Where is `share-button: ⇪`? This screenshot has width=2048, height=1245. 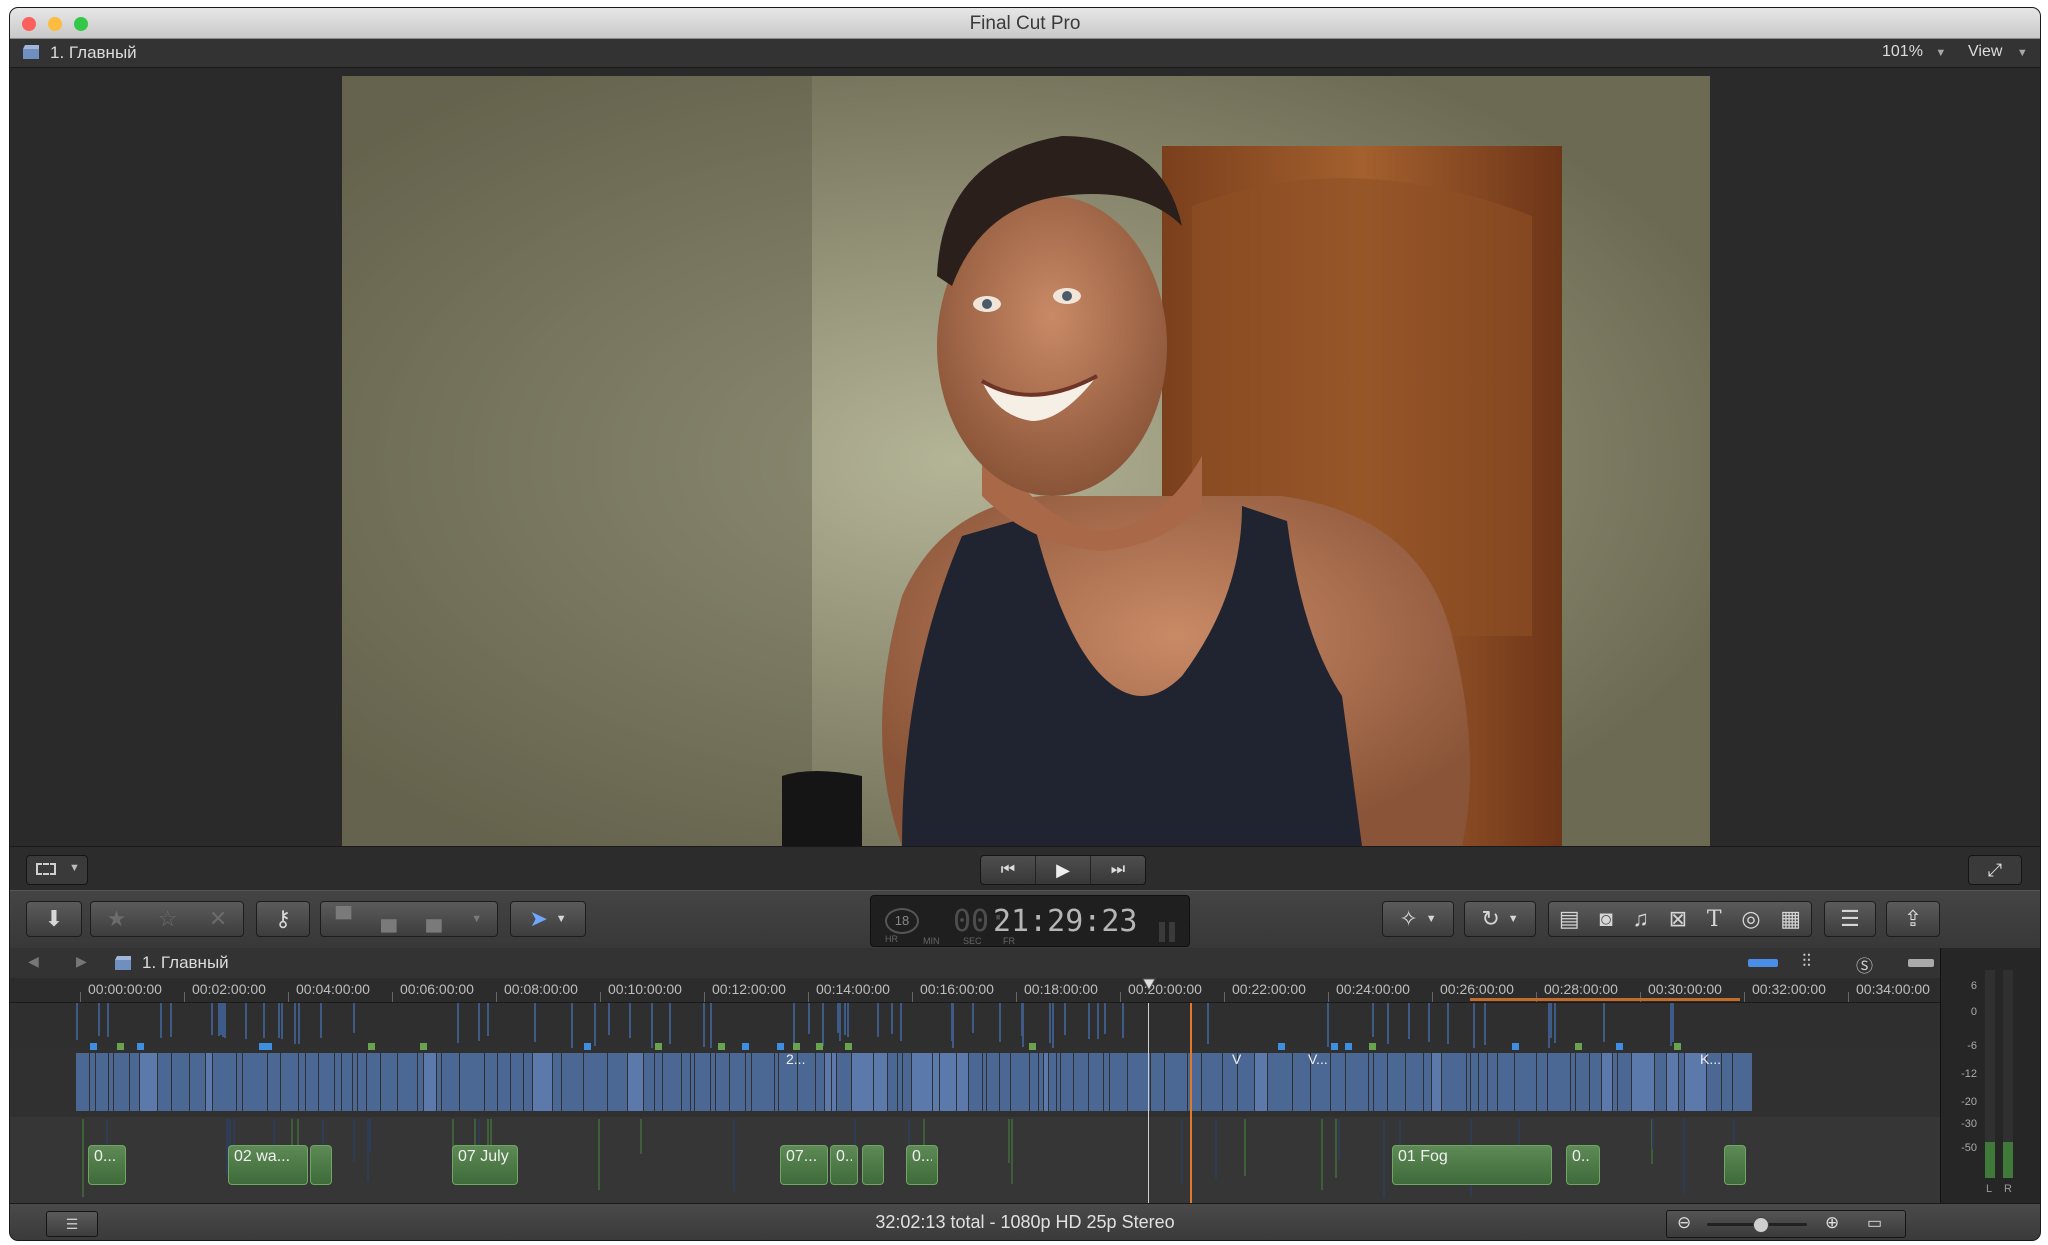 share-button: ⇪ is located at coordinates (1913, 919).